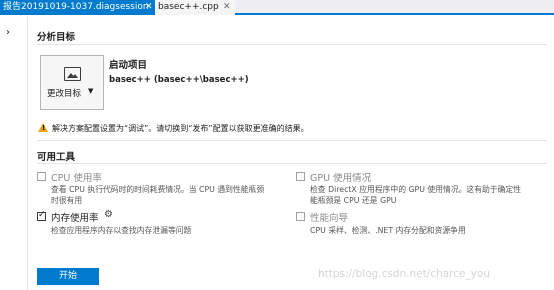 This screenshot has width=554, height=290. I want to click on startup-project-heading: 启动项目, so click(128, 65).